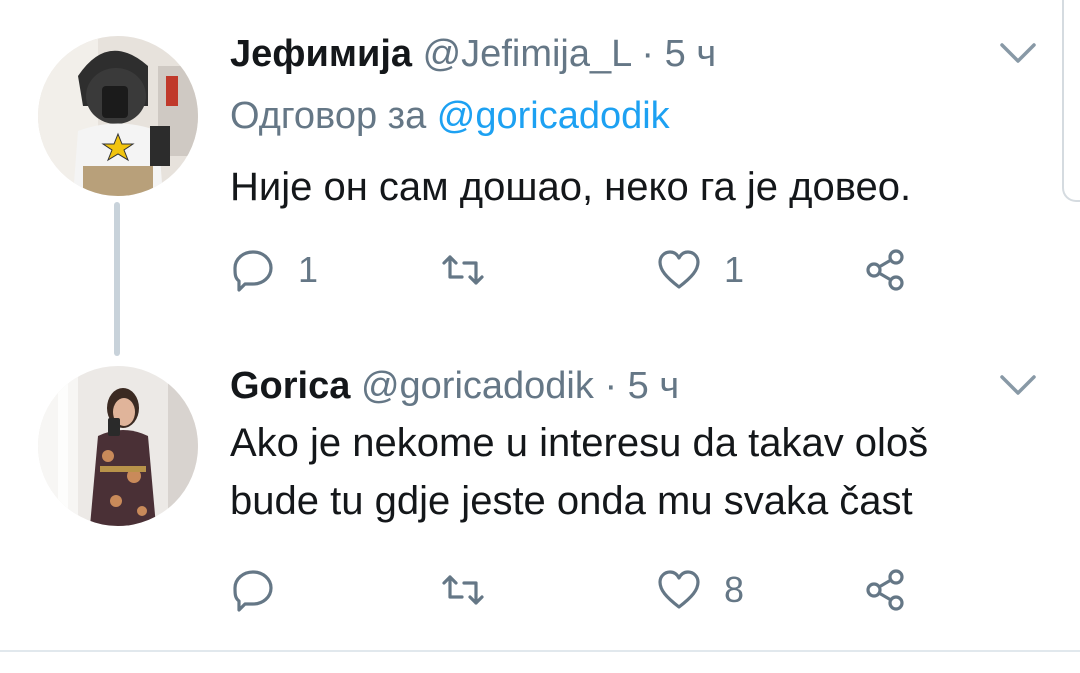 The image size is (1080, 673). What do you see at coordinates (527, 54) in the screenshot?
I see `author-handle: @Jefimija_L` at bounding box center [527, 54].